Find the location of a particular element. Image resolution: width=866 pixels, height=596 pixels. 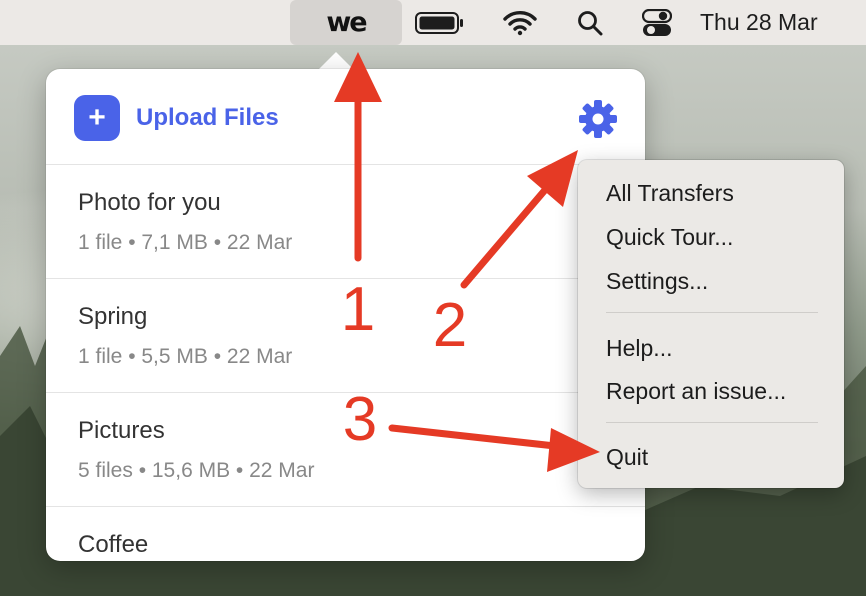

wetransfer-menu-extra: we is located at coordinates (346, 22).